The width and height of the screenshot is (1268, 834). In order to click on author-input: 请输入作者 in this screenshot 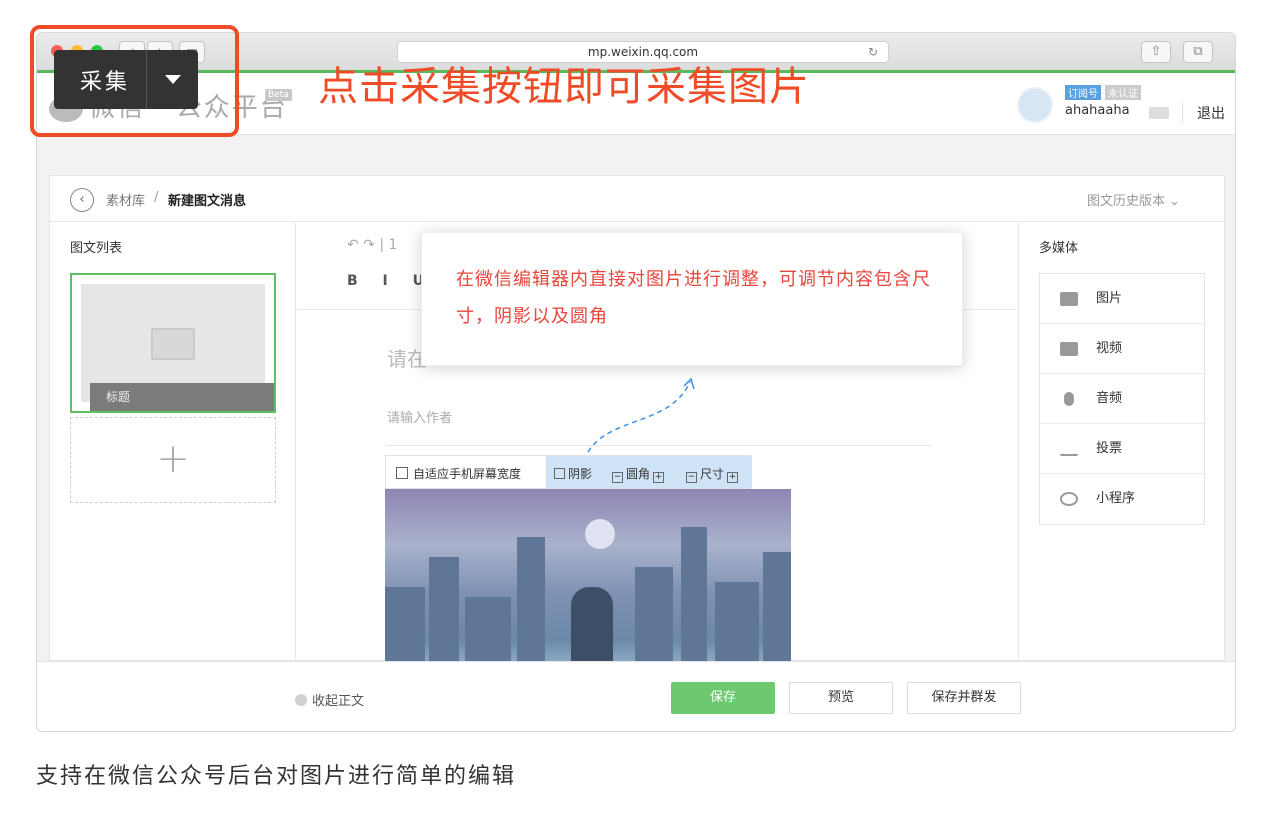, I will do `click(419, 416)`.